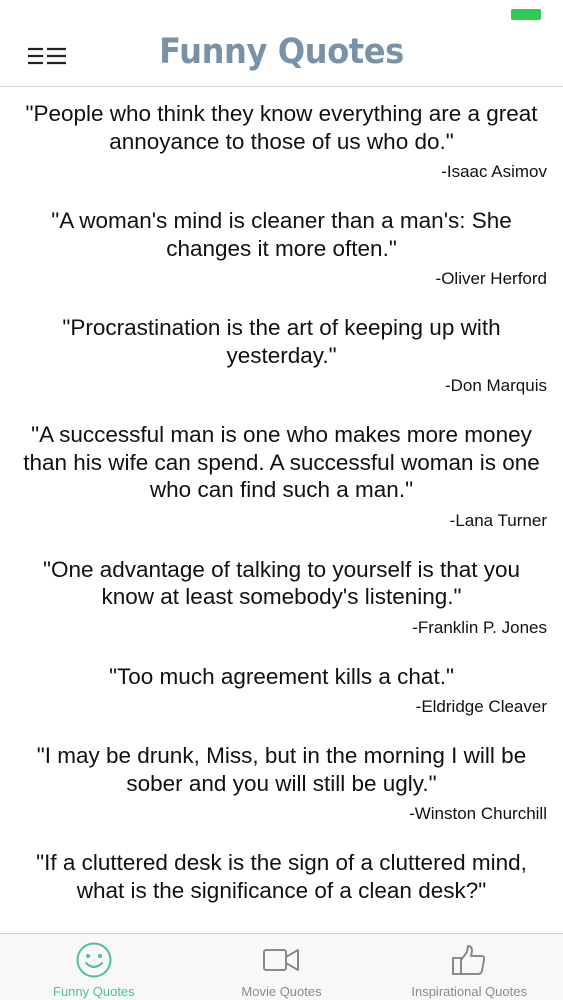 The width and height of the screenshot is (563, 1000). What do you see at coordinates (479, 627) in the screenshot?
I see `quote-author: -Franklin P. Jones` at bounding box center [479, 627].